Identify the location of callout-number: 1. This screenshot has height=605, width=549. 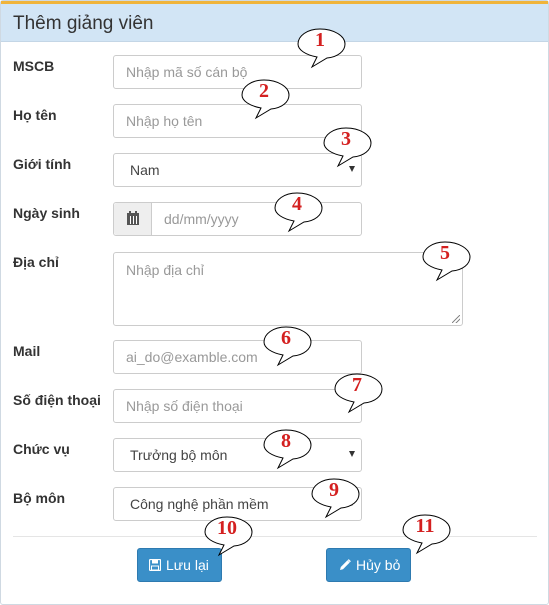
(320, 40).